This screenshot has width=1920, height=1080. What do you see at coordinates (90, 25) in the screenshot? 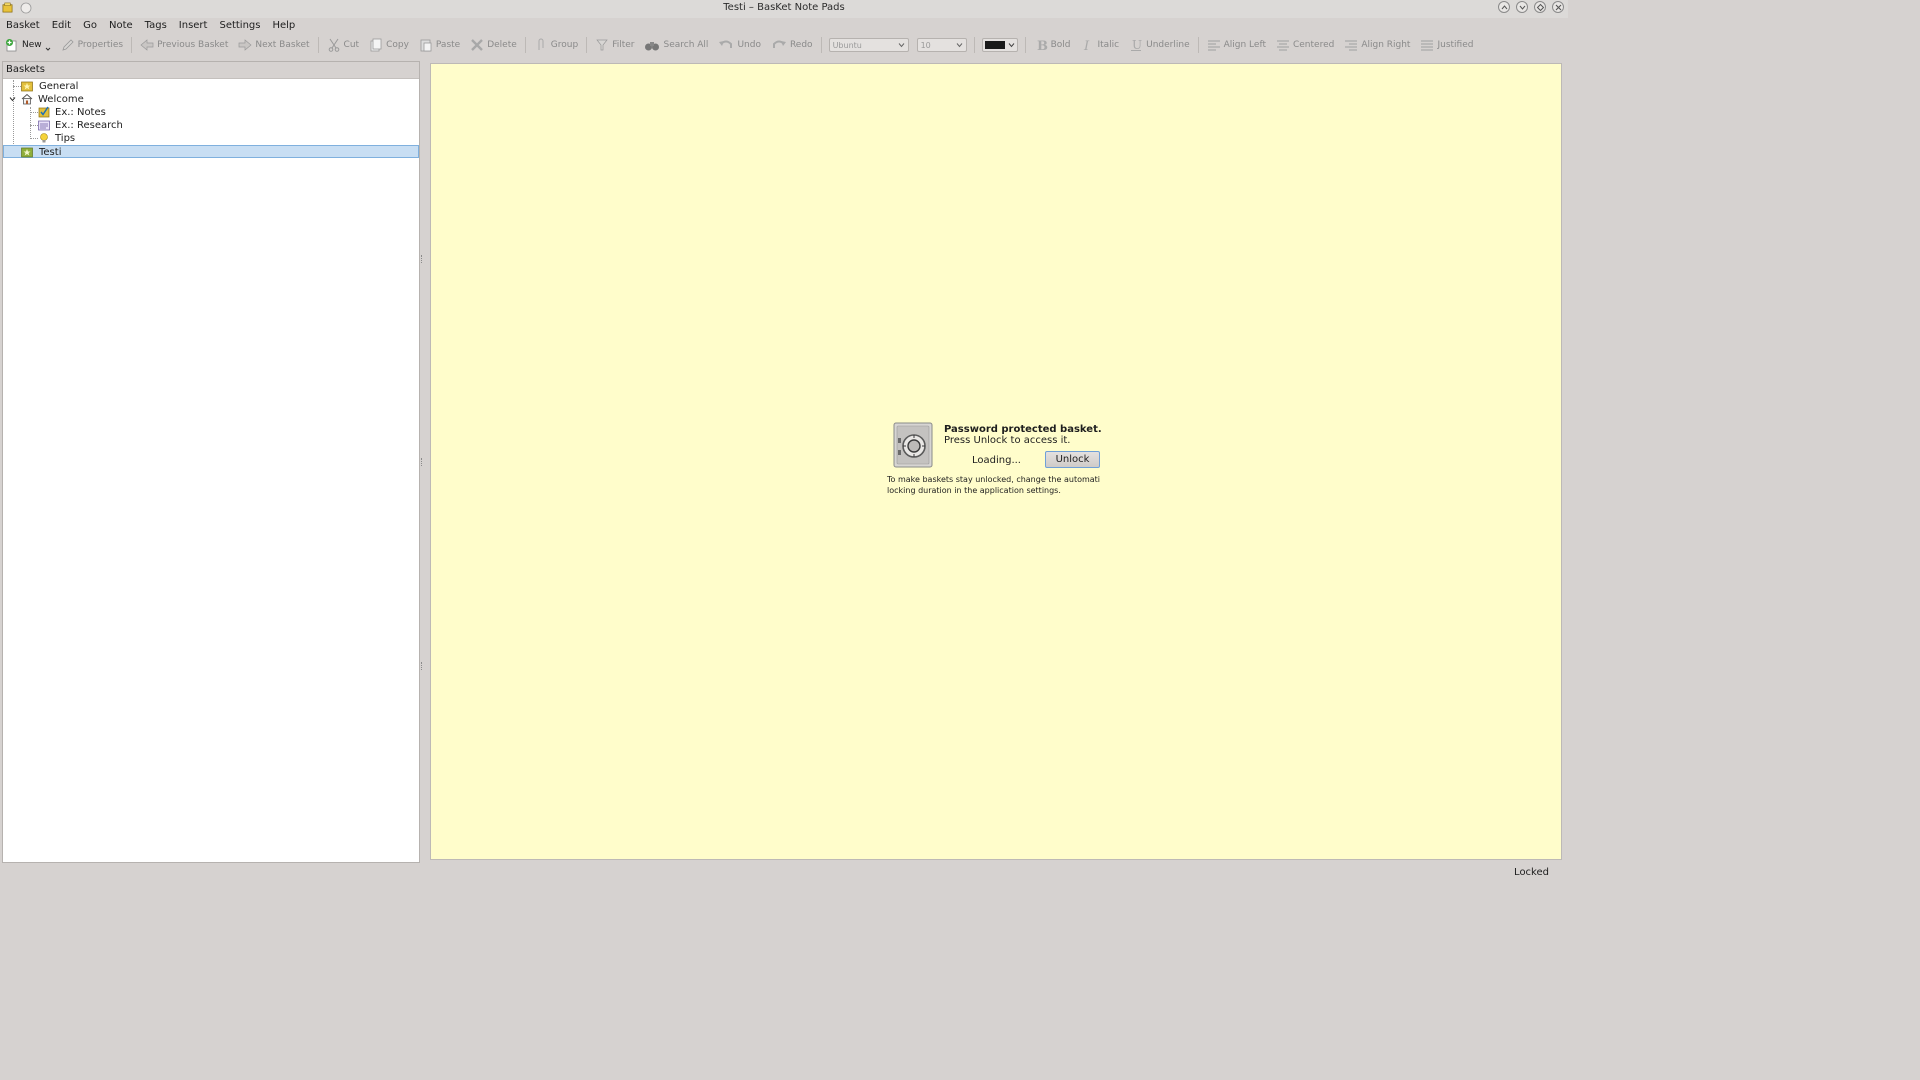
I see `menu-go: Go` at bounding box center [90, 25].